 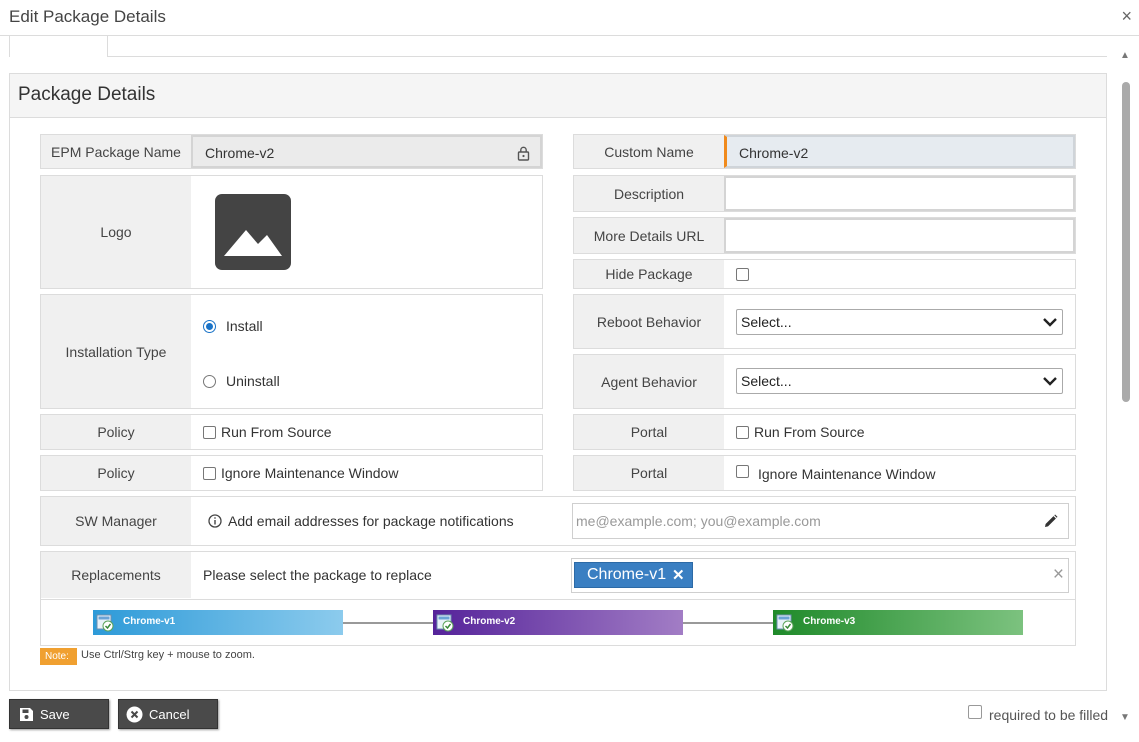 I want to click on hide-package-row: Hide Package, so click(x=824, y=274).